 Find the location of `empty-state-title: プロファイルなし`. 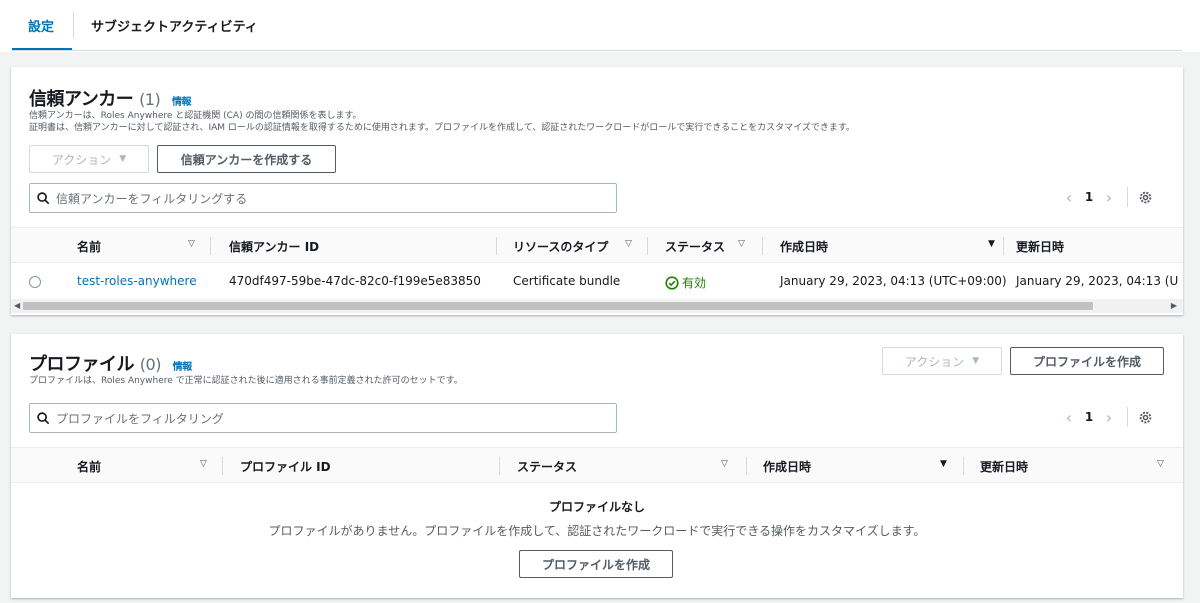

empty-state-title: プロファイルなし is located at coordinates (596, 507).